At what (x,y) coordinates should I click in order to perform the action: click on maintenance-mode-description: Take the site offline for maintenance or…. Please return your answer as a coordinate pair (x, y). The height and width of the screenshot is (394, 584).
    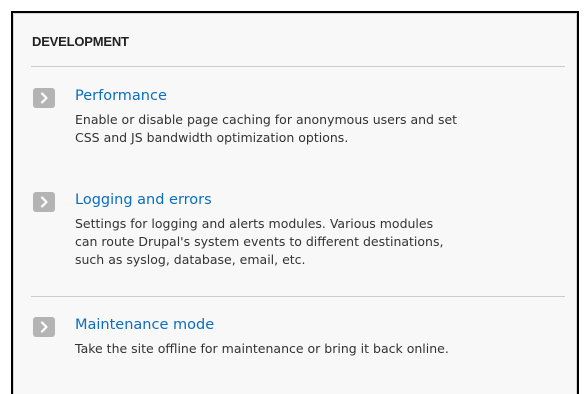
    Looking at the image, I should click on (325, 349).